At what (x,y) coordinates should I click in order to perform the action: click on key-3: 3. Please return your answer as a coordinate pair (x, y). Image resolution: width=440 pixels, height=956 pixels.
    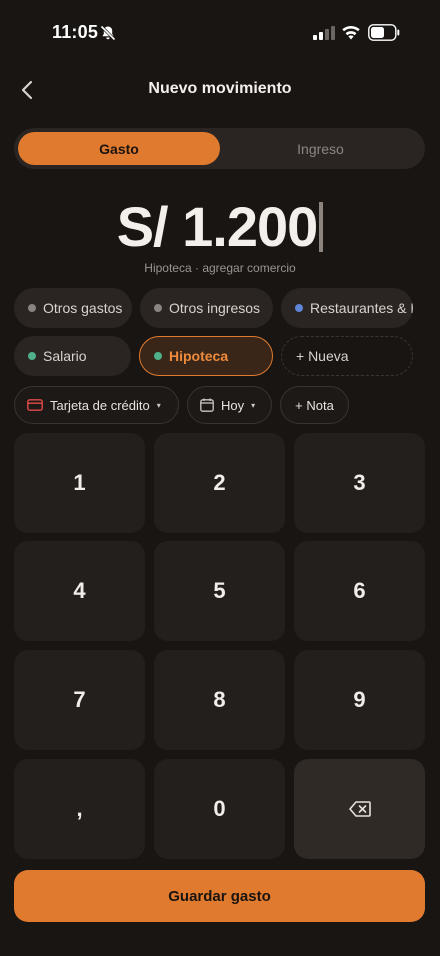
    Looking at the image, I should click on (359, 483).